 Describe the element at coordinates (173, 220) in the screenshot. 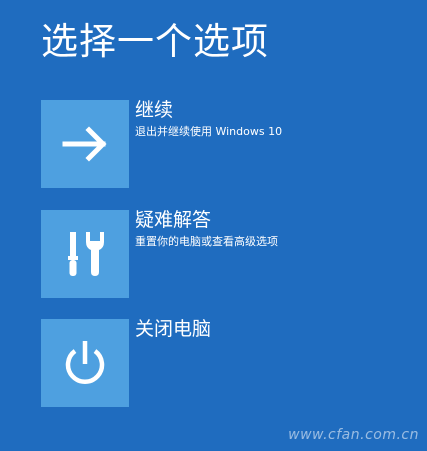

I see `troubleshoot-label: 疑难解答` at that location.